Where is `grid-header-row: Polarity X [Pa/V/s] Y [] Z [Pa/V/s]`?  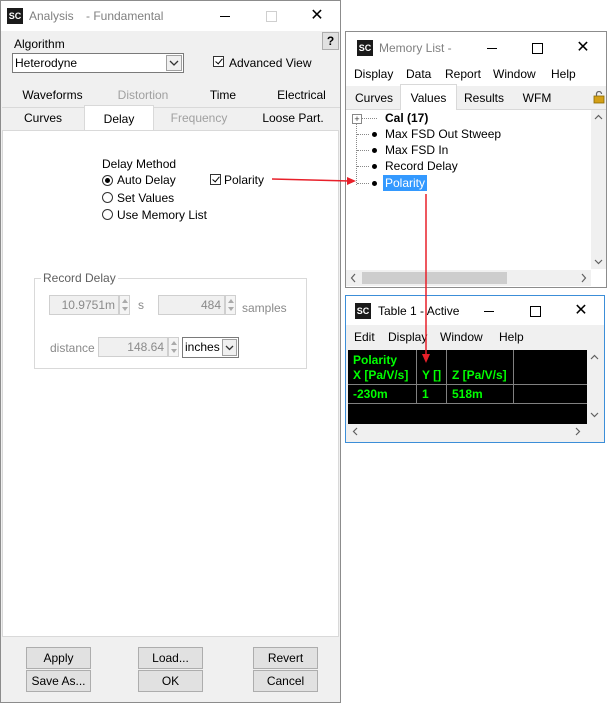 grid-header-row: Polarity X [Pa/V/s] Y [] Z [Pa/V/s] is located at coordinates (467, 367).